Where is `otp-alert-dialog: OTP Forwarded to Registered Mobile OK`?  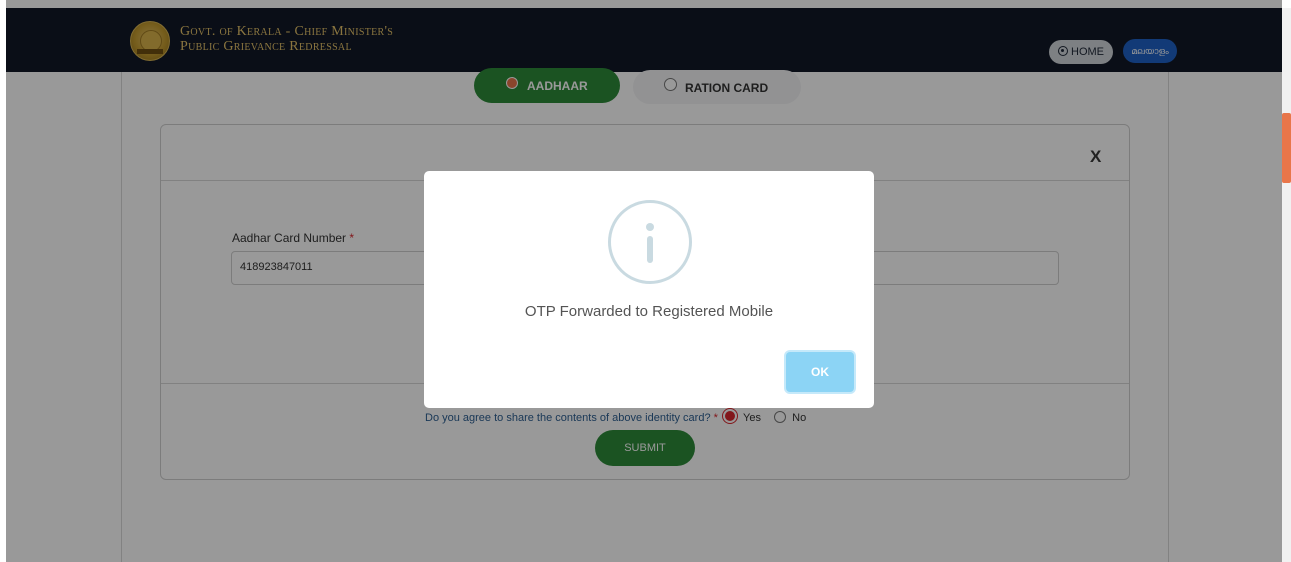
otp-alert-dialog: OTP Forwarded to Registered Mobile OK is located at coordinates (649, 289).